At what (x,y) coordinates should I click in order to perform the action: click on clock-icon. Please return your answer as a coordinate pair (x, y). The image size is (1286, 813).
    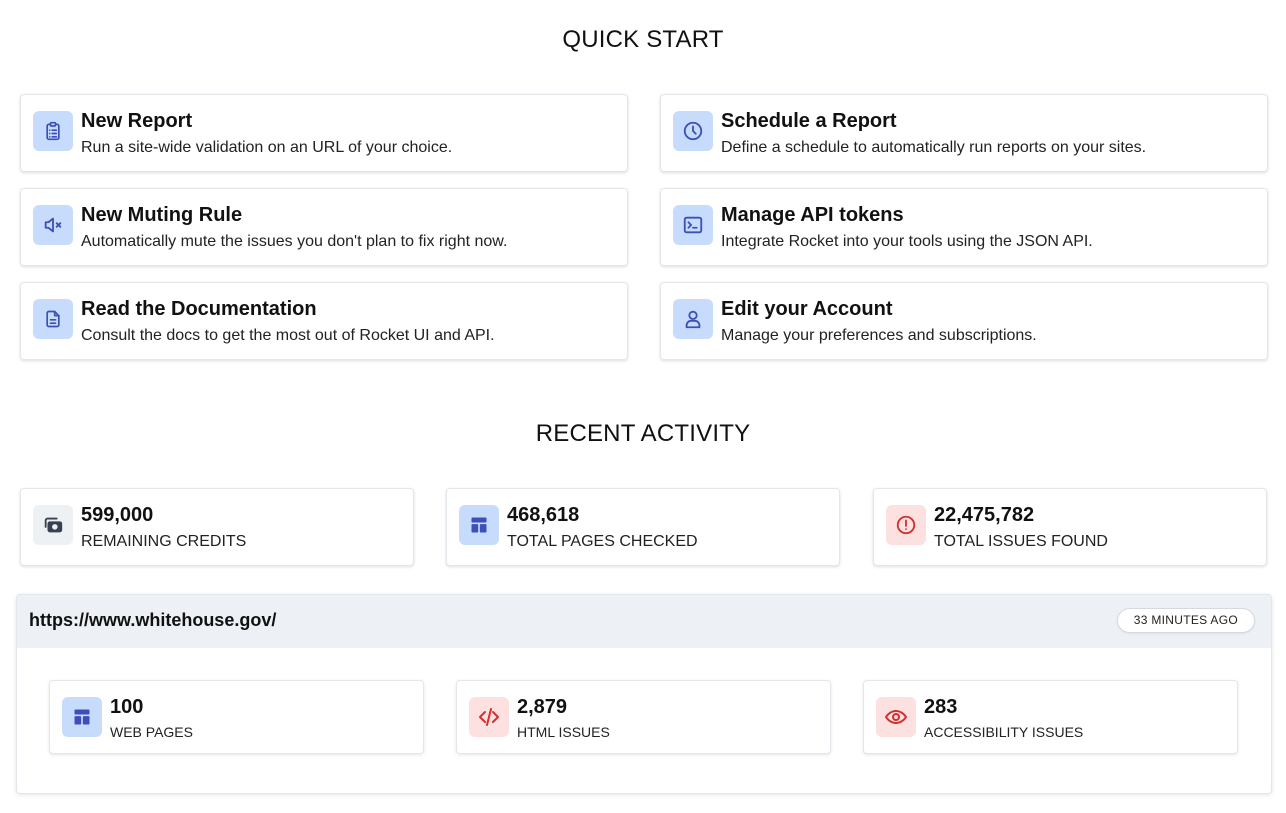
    Looking at the image, I should click on (693, 131).